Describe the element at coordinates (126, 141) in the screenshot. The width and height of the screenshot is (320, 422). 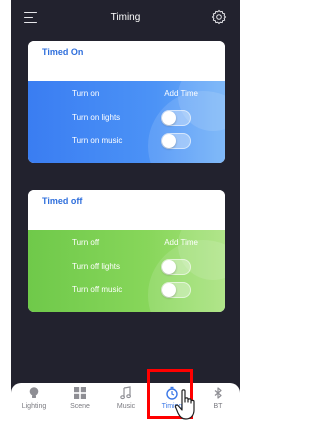
I see `turn-on-music-row: Turn on music` at that location.